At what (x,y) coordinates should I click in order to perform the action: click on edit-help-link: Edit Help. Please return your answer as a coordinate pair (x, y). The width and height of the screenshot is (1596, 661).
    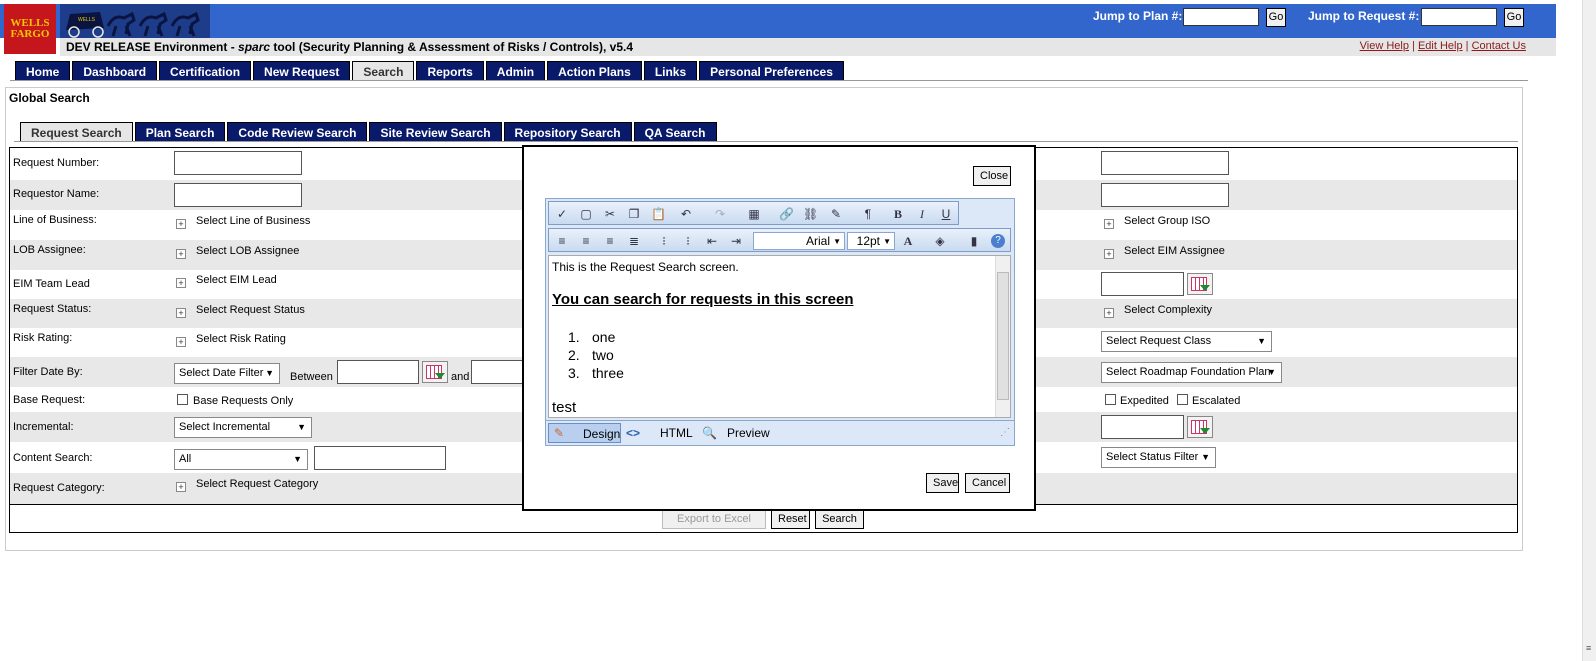
    Looking at the image, I should click on (1440, 46).